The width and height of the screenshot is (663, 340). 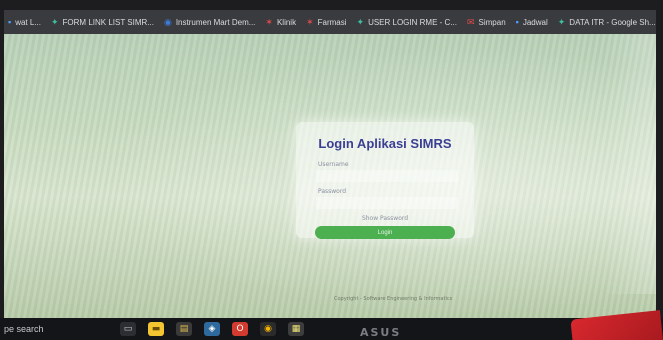 What do you see at coordinates (296, 329) in the screenshot?
I see `sticky-notes-icon: ▦` at bounding box center [296, 329].